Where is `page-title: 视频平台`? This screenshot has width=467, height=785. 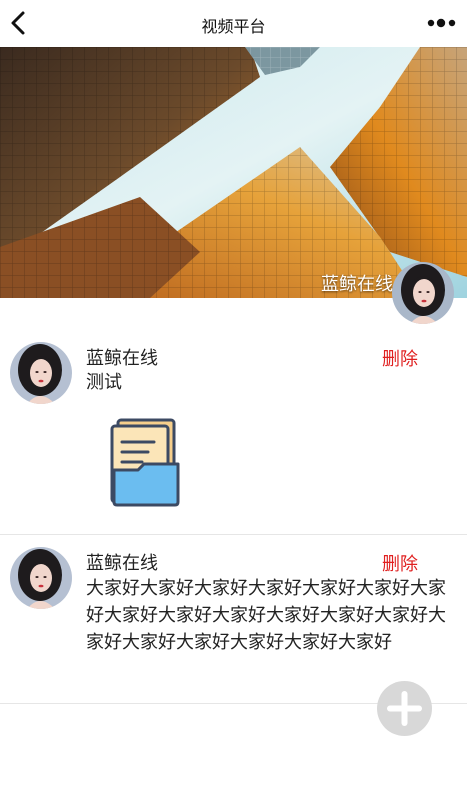 page-title: 视频平台 is located at coordinates (233, 26).